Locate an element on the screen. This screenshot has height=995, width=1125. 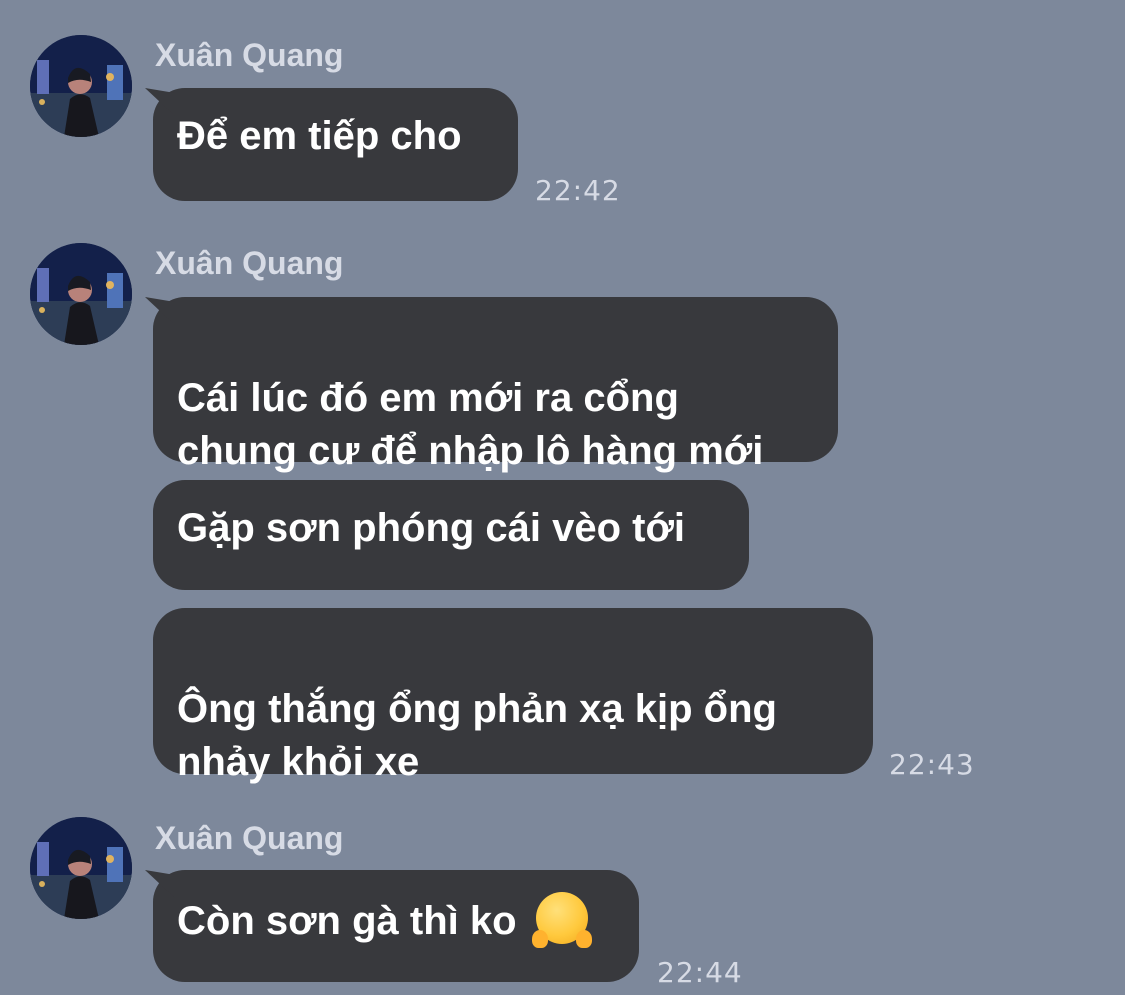
hugging-face-icon is located at coordinates (561, 920).